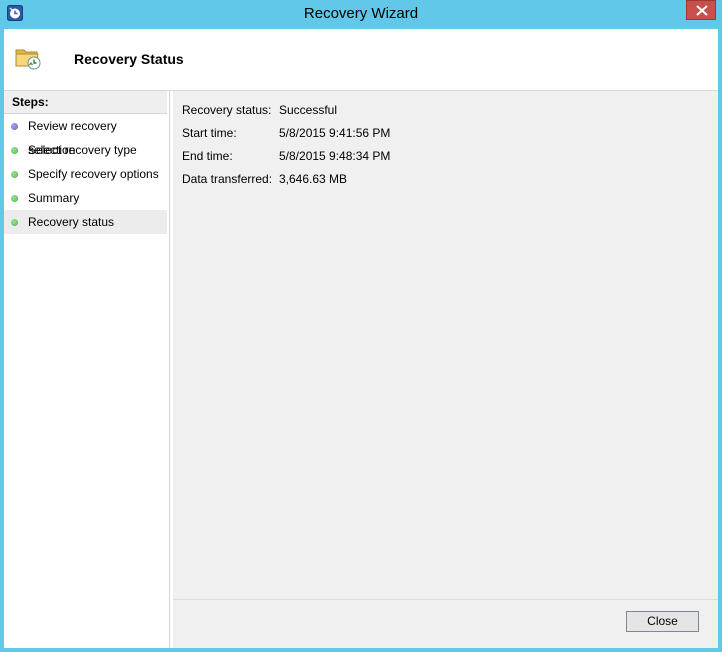  What do you see at coordinates (85, 198) in the screenshot?
I see `step-summary: Summary` at bounding box center [85, 198].